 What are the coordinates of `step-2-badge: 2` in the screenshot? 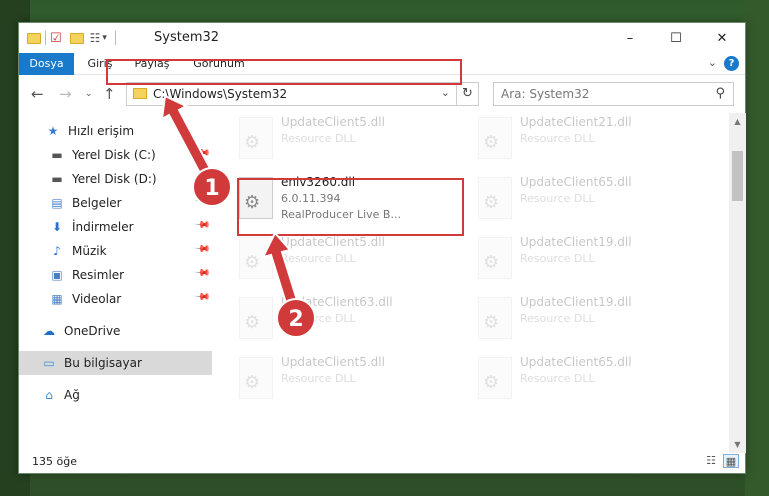 It's located at (296, 318).